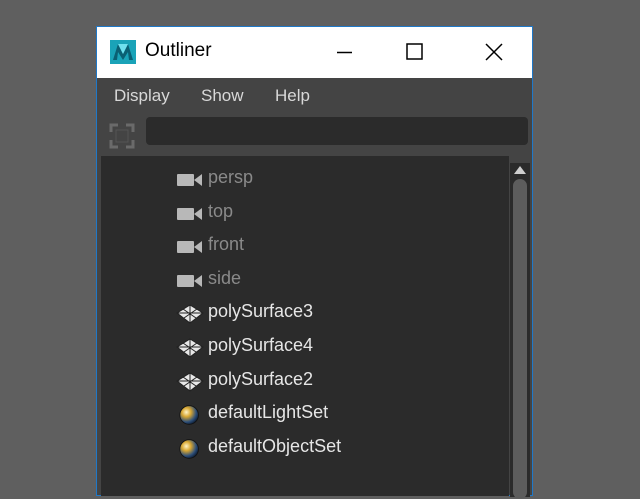 The width and height of the screenshot is (640, 499). What do you see at coordinates (305, 179) in the screenshot?
I see `outliner-item-persp: persp` at bounding box center [305, 179].